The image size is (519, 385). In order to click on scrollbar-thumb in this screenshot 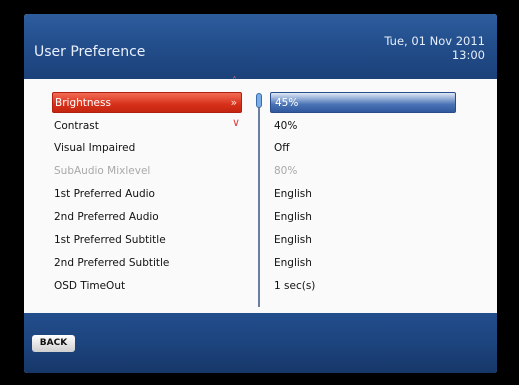, I will do `click(259, 100)`.